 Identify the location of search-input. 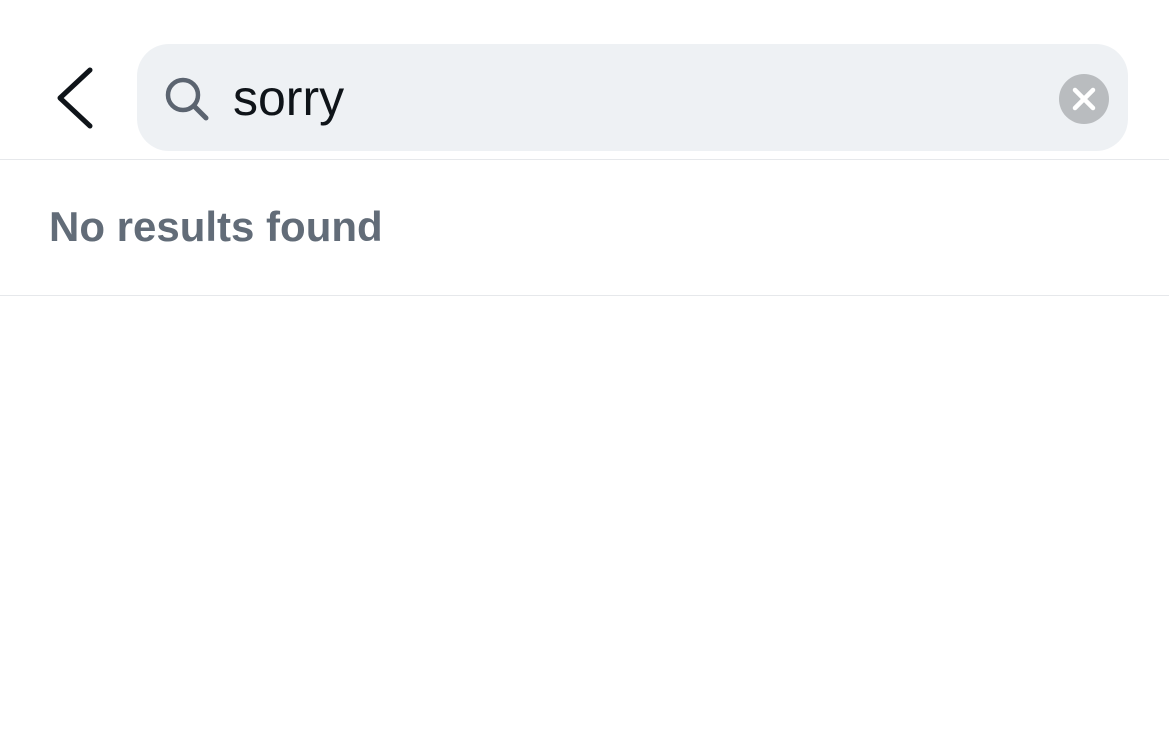
(633, 98).